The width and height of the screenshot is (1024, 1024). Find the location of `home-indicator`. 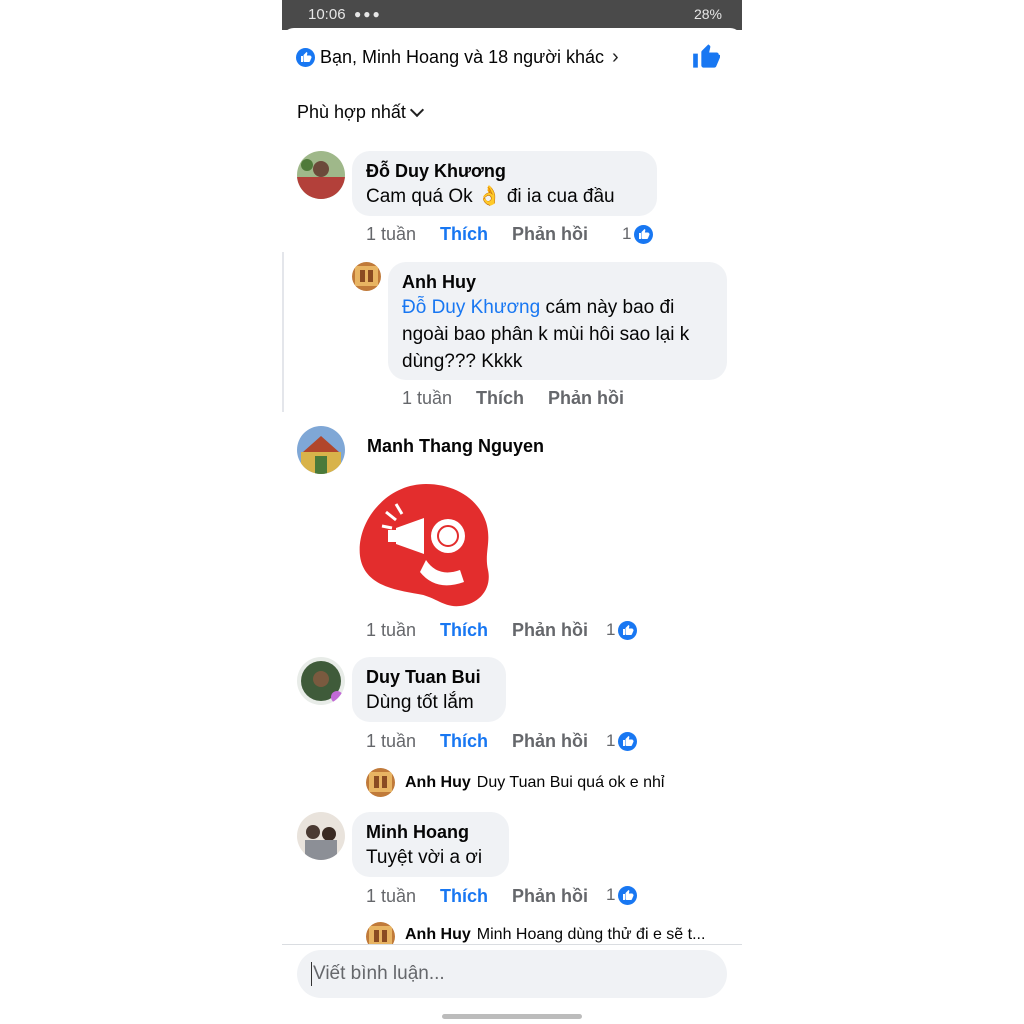

home-indicator is located at coordinates (512, 1016).